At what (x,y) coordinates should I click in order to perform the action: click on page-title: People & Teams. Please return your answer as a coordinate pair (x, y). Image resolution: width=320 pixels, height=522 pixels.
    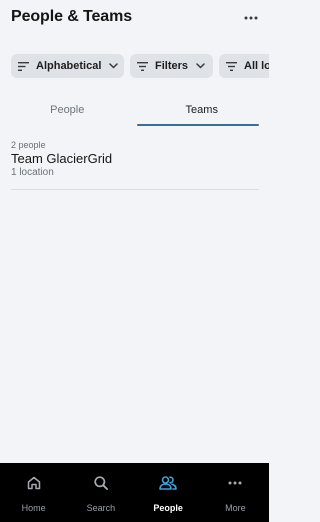
    Looking at the image, I should click on (72, 16).